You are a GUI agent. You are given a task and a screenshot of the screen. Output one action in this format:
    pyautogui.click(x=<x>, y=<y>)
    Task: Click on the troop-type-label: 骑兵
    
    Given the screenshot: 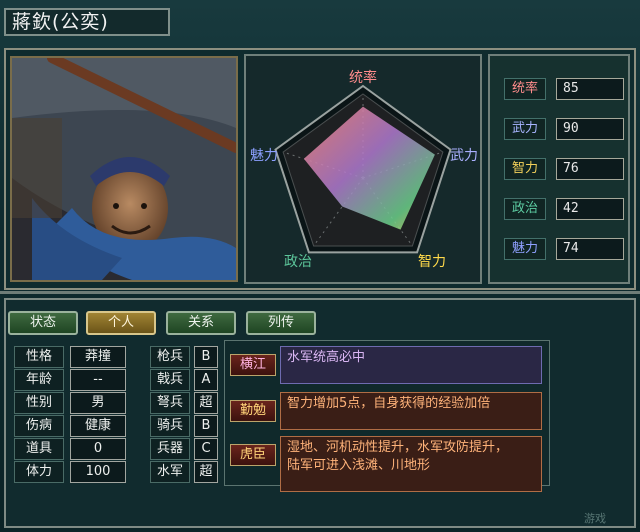 What is the action you would take?
    pyautogui.click(x=170, y=426)
    